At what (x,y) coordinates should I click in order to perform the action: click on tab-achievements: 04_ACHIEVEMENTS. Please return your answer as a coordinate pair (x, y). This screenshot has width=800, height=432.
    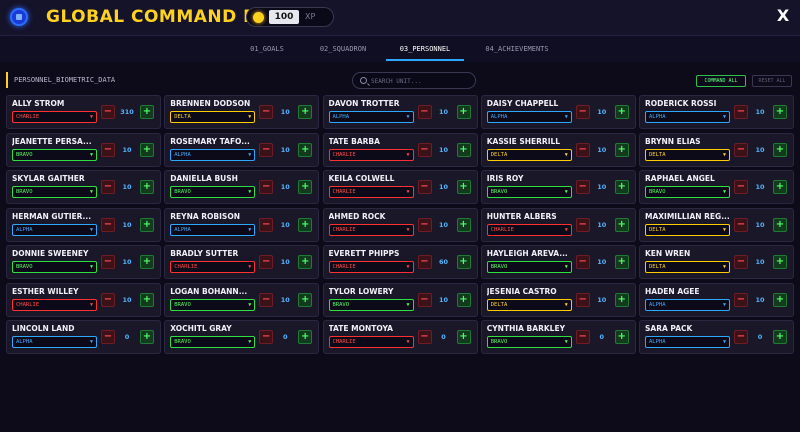
    Looking at the image, I should click on (517, 51).